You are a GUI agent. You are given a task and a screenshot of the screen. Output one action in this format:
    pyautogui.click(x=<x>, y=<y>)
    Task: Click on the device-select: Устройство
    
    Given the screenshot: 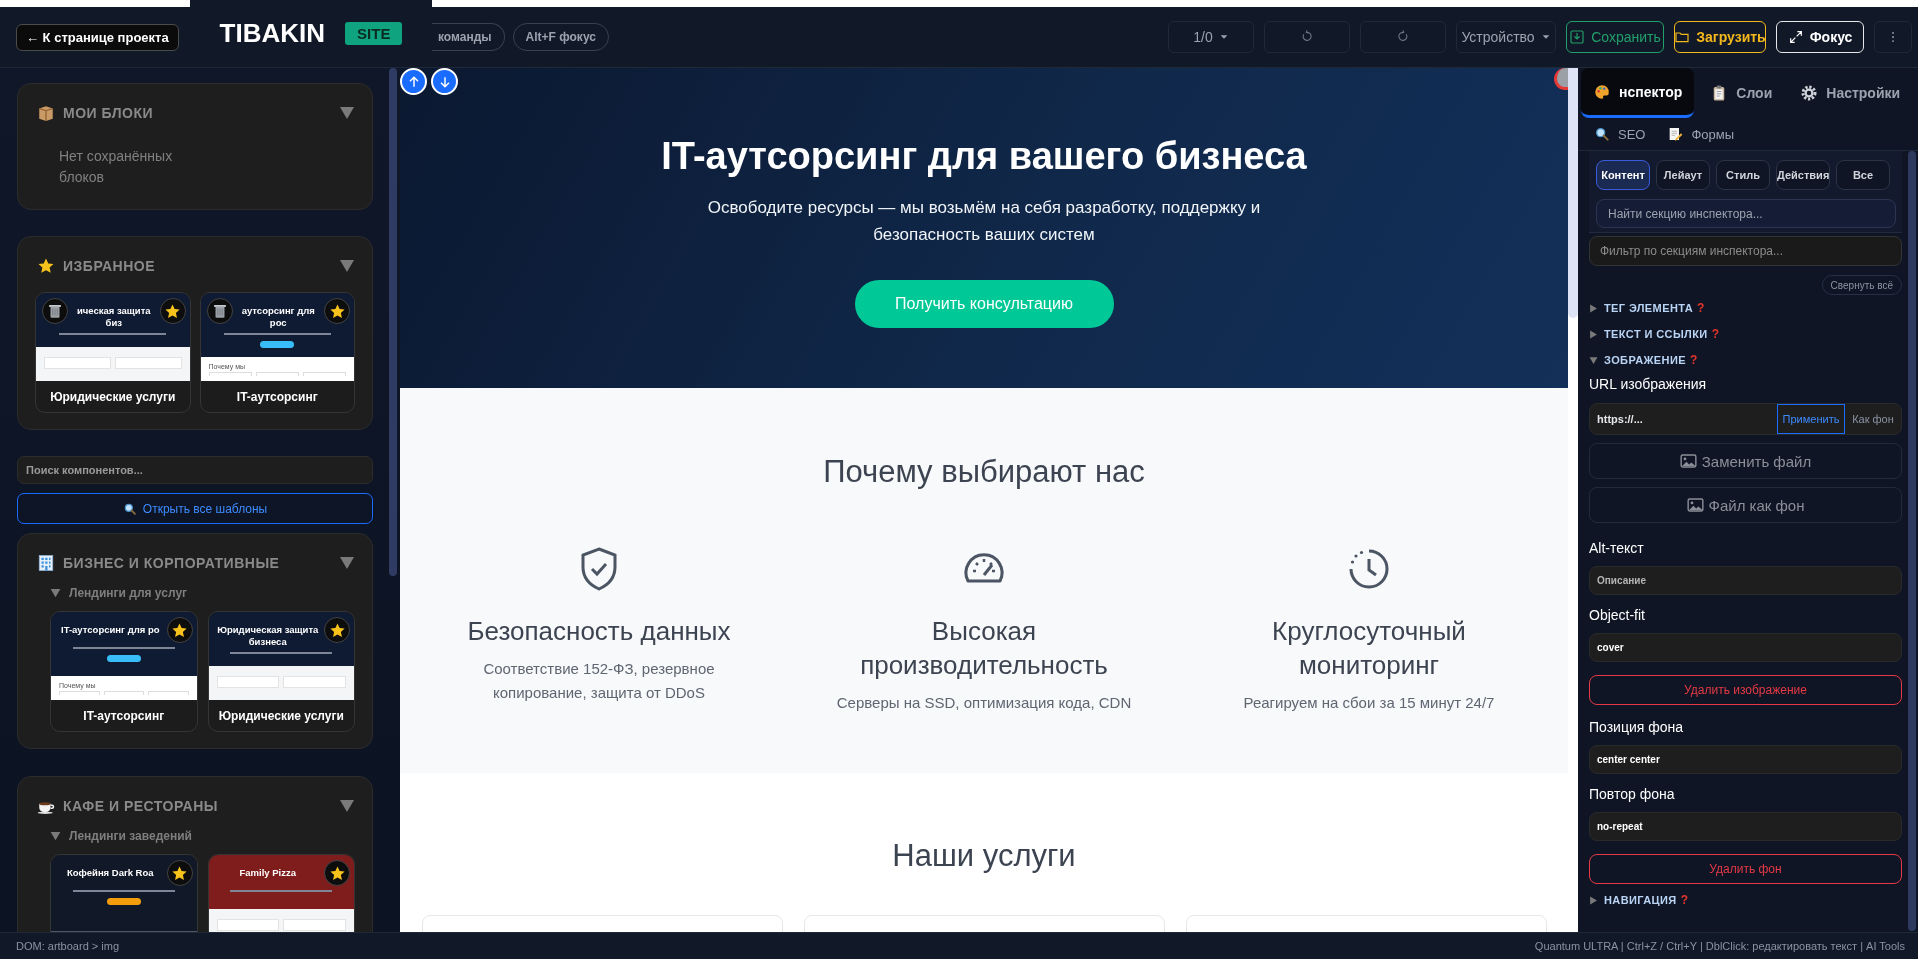 What is the action you would take?
    pyautogui.click(x=1506, y=37)
    